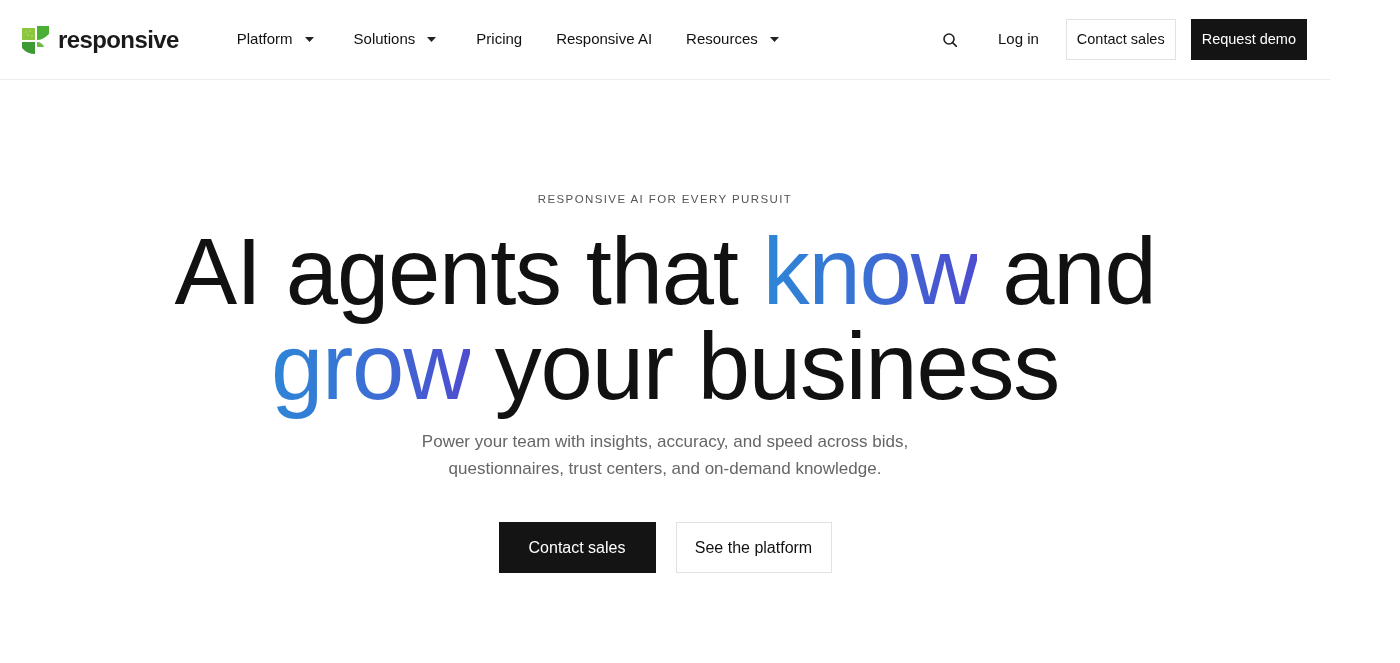  I want to click on nav-link: Responsive AI, so click(604, 39).